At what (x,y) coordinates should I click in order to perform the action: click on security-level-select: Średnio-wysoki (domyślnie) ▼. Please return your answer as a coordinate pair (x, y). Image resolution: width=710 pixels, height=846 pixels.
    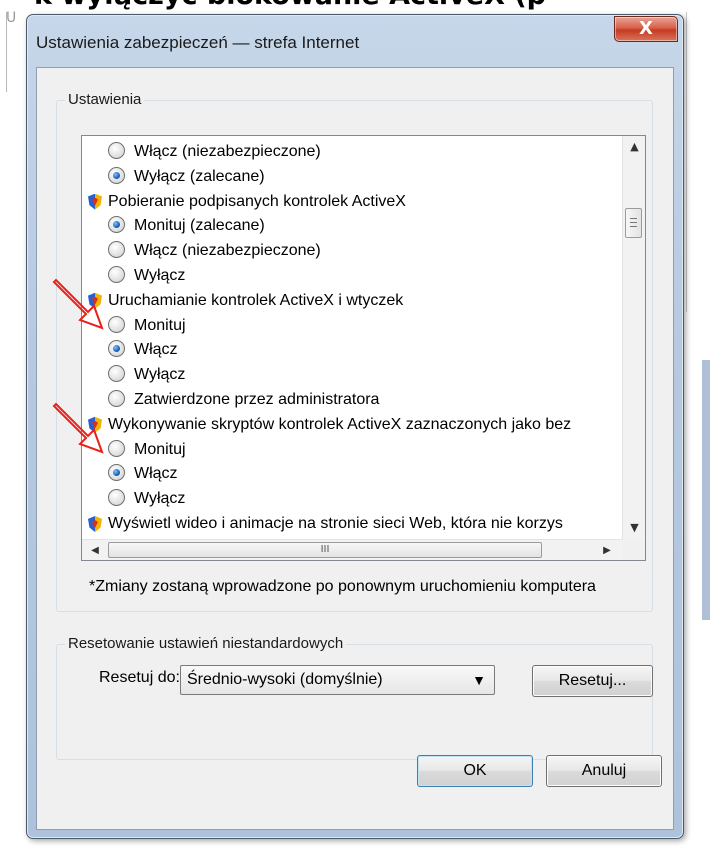
    Looking at the image, I should click on (337, 680).